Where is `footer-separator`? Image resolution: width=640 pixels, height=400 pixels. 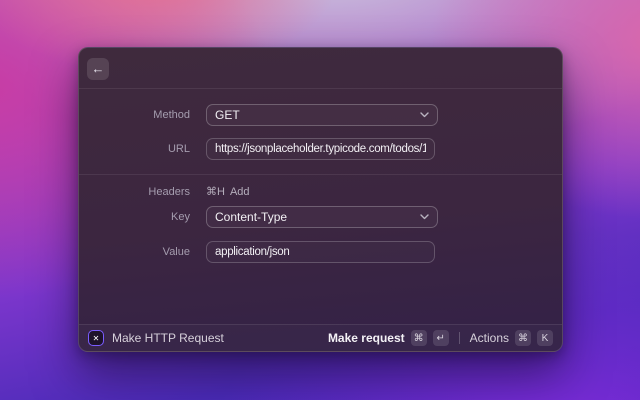 footer-separator is located at coordinates (459, 338).